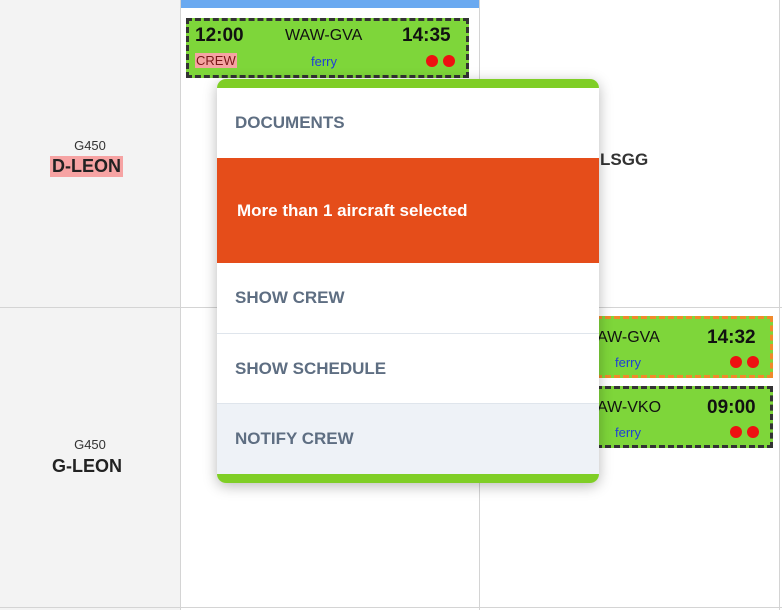 The image size is (782, 610). Describe the element at coordinates (87, 466) in the screenshot. I see `aircraft-registration: G-LEON` at that location.